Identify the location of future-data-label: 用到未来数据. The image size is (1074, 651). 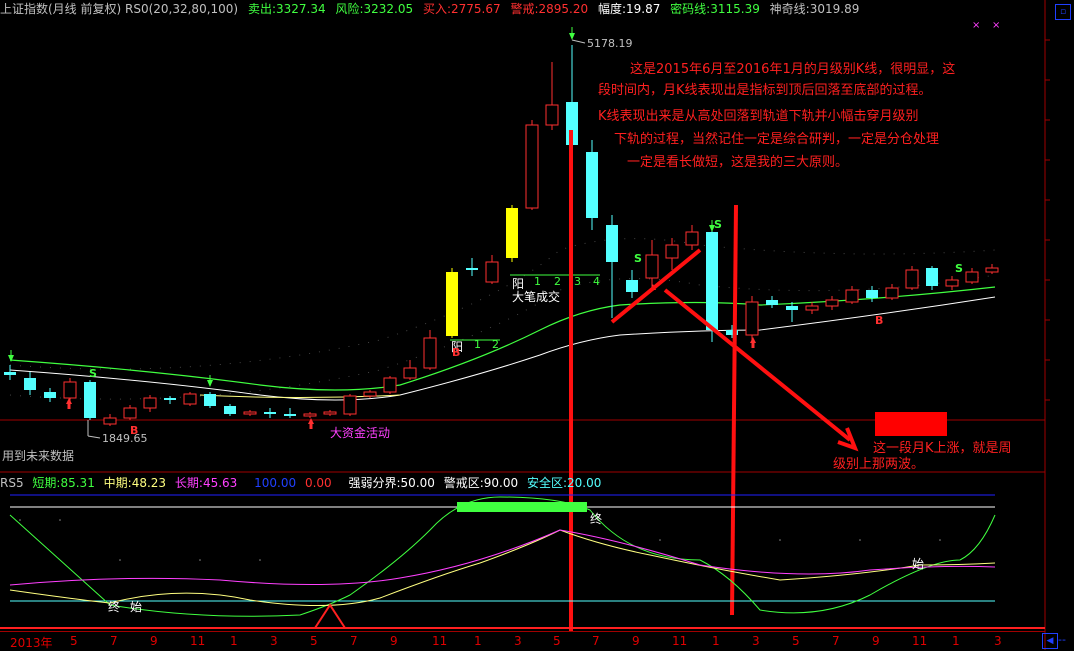
(38, 456).